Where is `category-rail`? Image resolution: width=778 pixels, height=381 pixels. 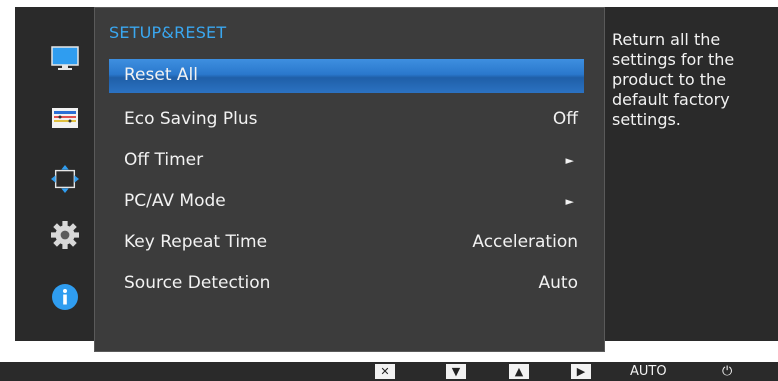 category-rail is located at coordinates (55, 174).